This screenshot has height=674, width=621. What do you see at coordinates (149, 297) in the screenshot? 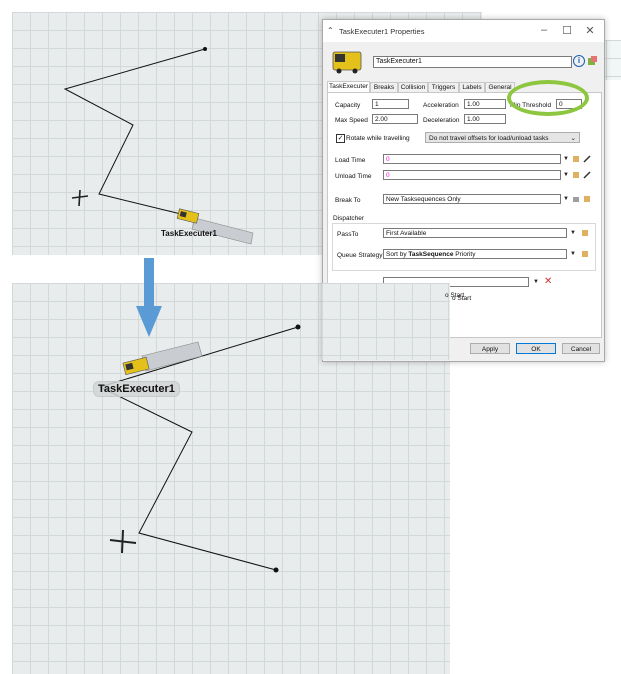
I see `down-arrow-icon` at bounding box center [149, 297].